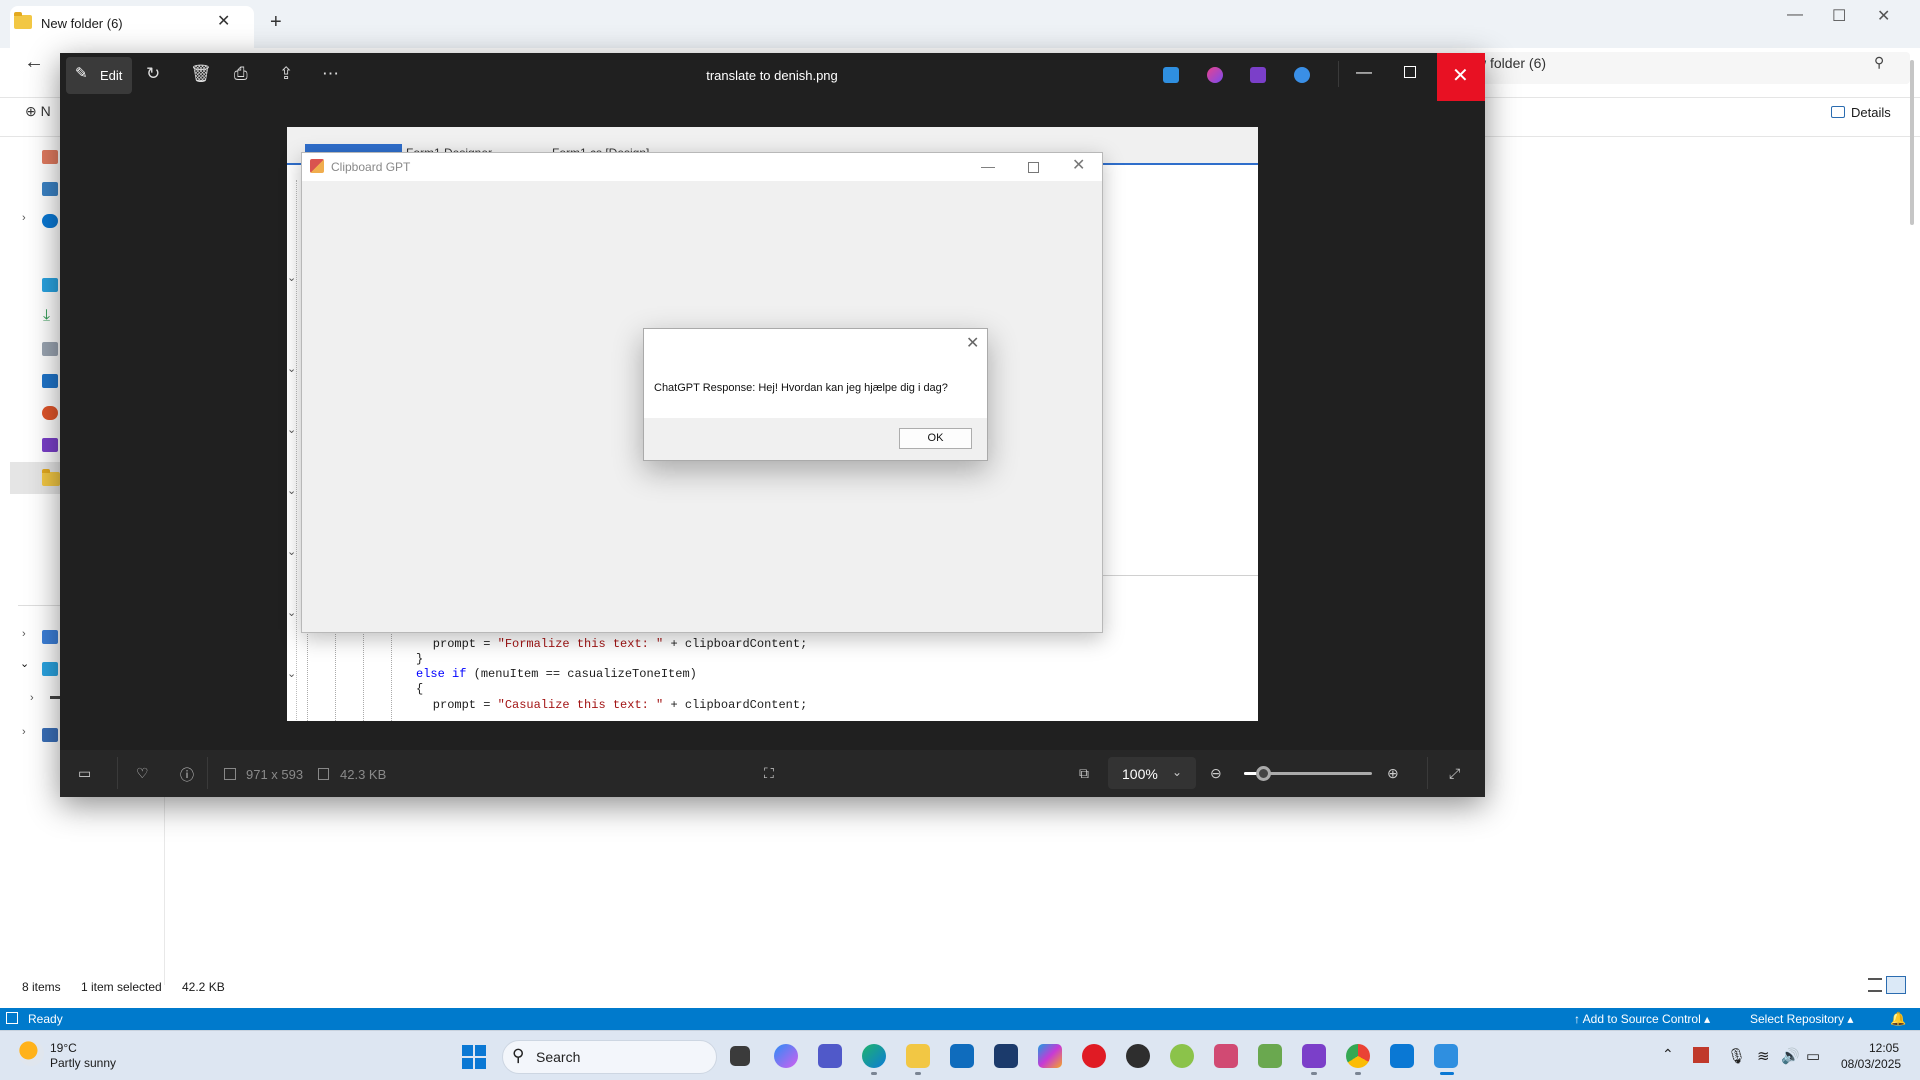  Describe the element at coordinates (117, 773) in the screenshot. I see `bar-separator` at that location.